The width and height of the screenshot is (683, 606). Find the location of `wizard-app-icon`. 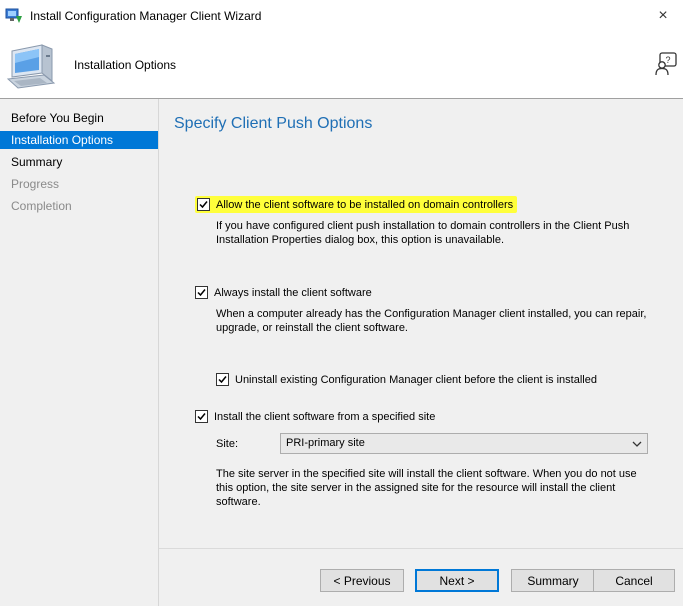

wizard-app-icon is located at coordinates (13, 15).